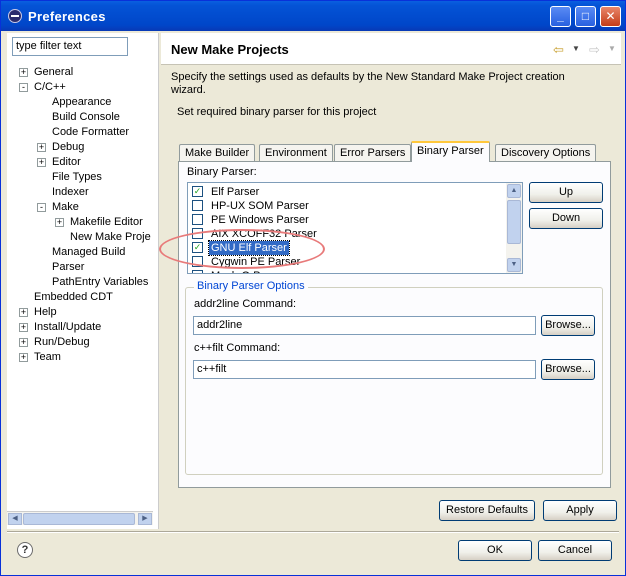 This screenshot has width=626, height=576. What do you see at coordinates (68, 327) in the screenshot?
I see `tree-item-label: Install/Update` at bounding box center [68, 327].